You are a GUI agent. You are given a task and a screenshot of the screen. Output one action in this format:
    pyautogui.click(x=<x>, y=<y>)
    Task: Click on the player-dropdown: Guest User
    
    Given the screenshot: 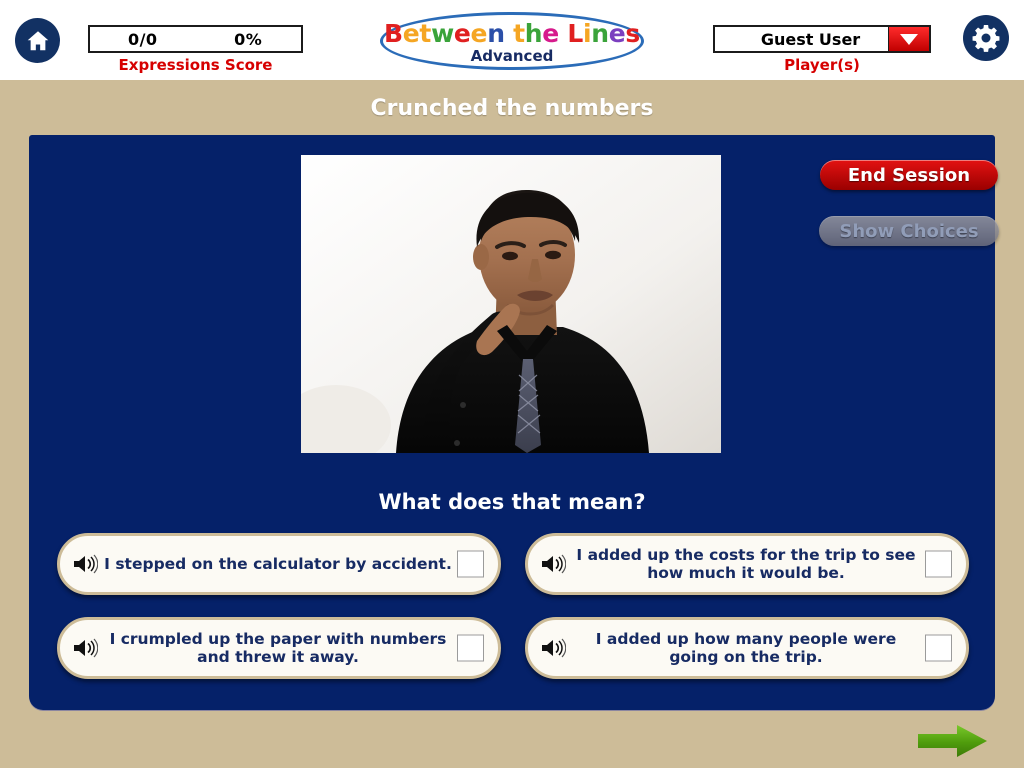 What is the action you would take?
    pyautogui.click(x=822, y=39)
    